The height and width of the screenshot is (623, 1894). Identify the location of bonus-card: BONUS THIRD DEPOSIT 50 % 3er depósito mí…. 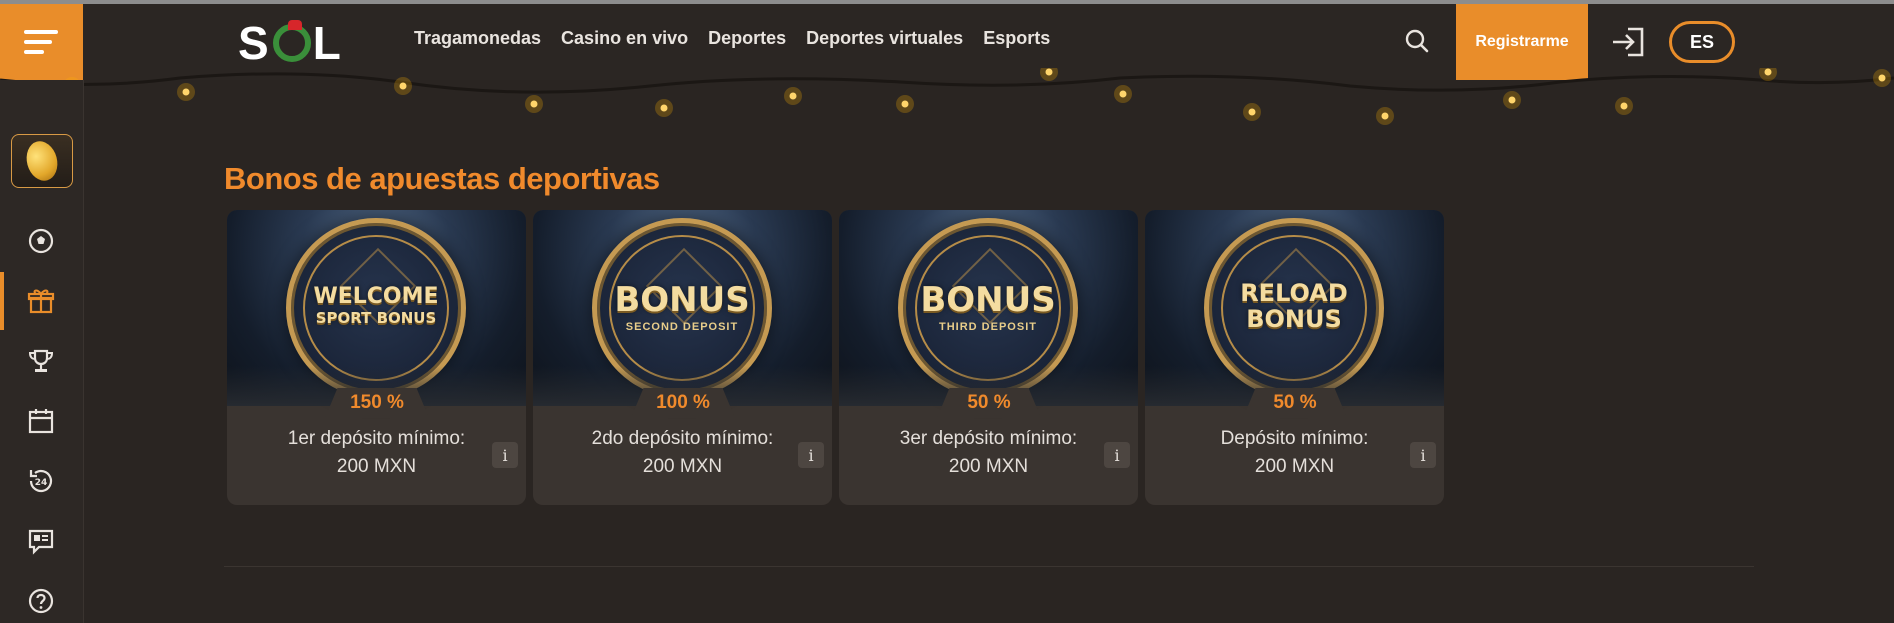
(988, 357).